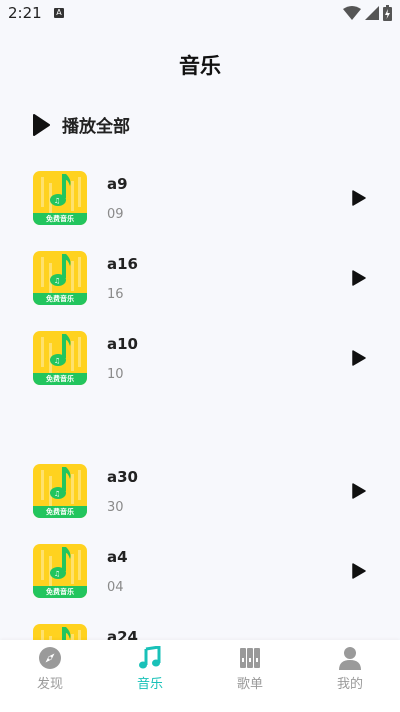  Describe the element at coordinates (50, 658) in the screenshot. I see `compass-icon` at that location.